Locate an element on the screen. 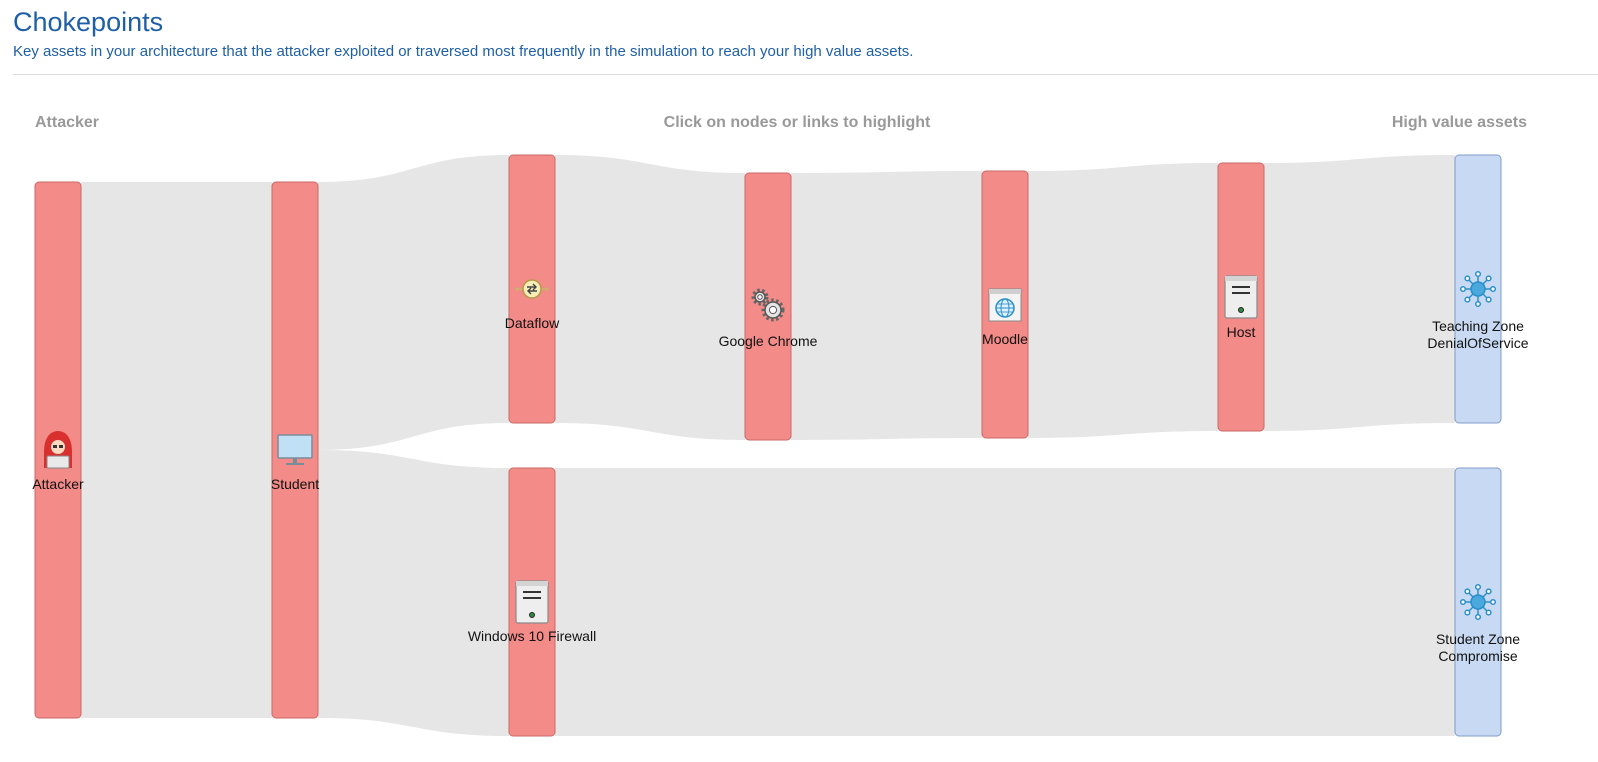  node-label-teaching_zone: Teaching Zone DenialOfService is located at coordinates (1477, 334).